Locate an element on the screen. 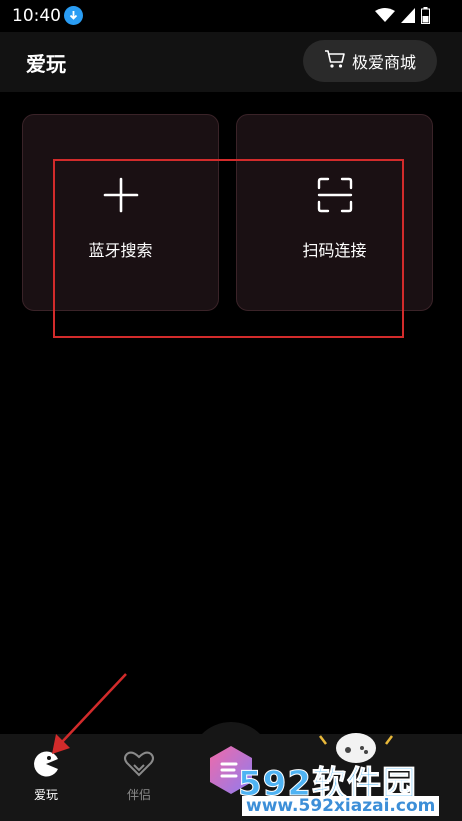  nav-label-aiwan: 爱玩 is located at coordinates (45, 795).